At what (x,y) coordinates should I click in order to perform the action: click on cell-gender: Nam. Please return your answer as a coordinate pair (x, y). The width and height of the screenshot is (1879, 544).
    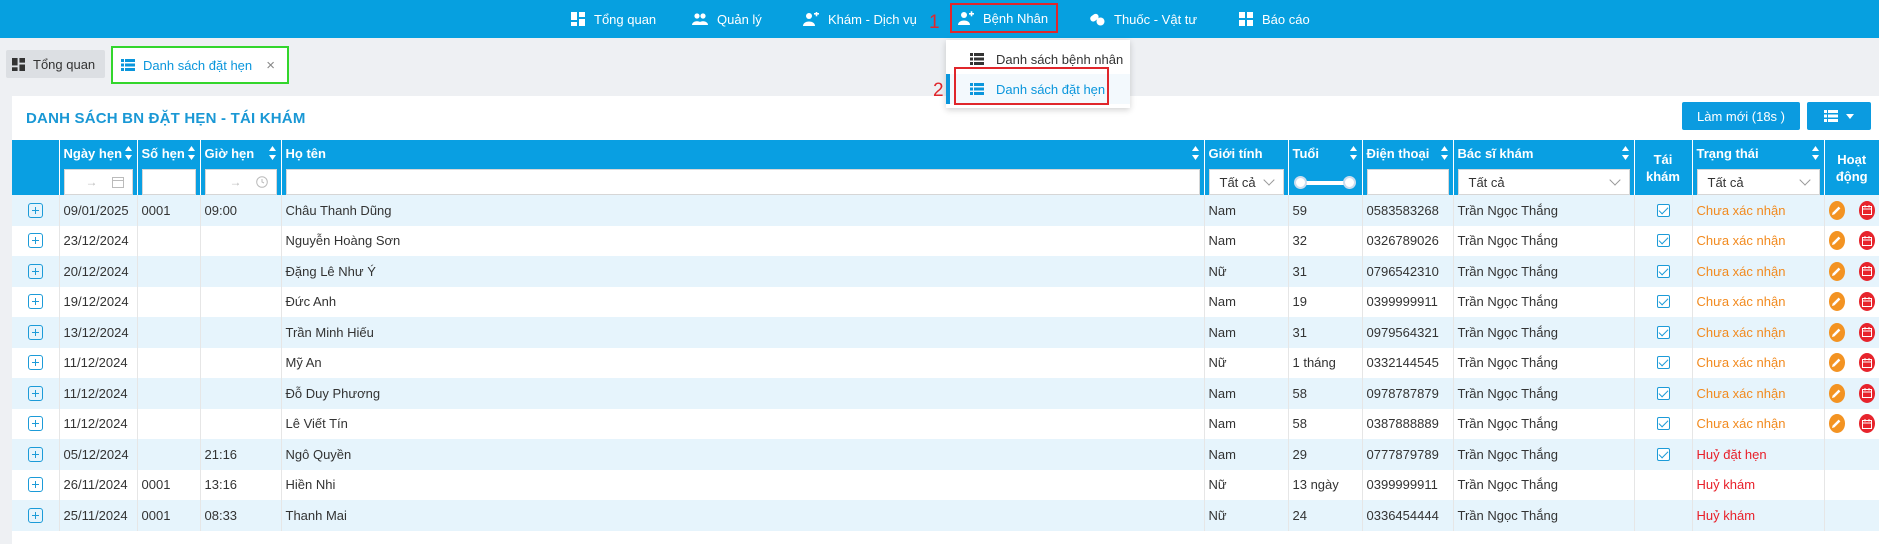
    Looking at the image, I should click on (1246, 423).